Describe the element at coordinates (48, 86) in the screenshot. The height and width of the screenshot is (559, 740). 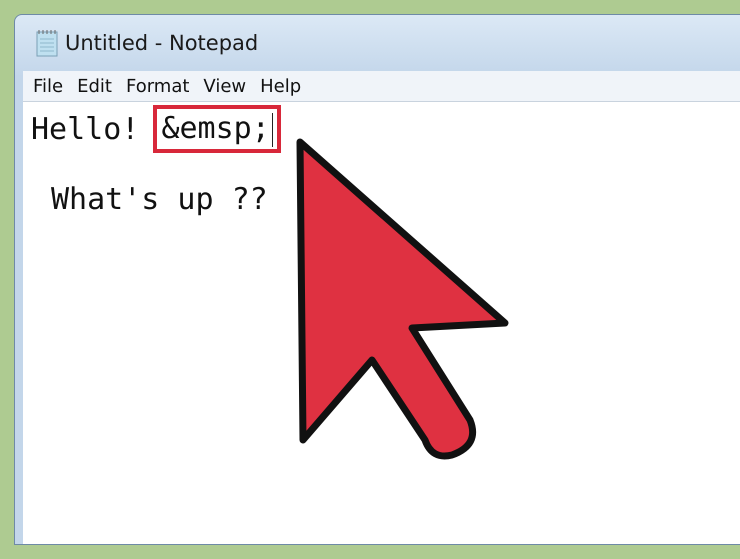
I see `menu-item: File` at that location.